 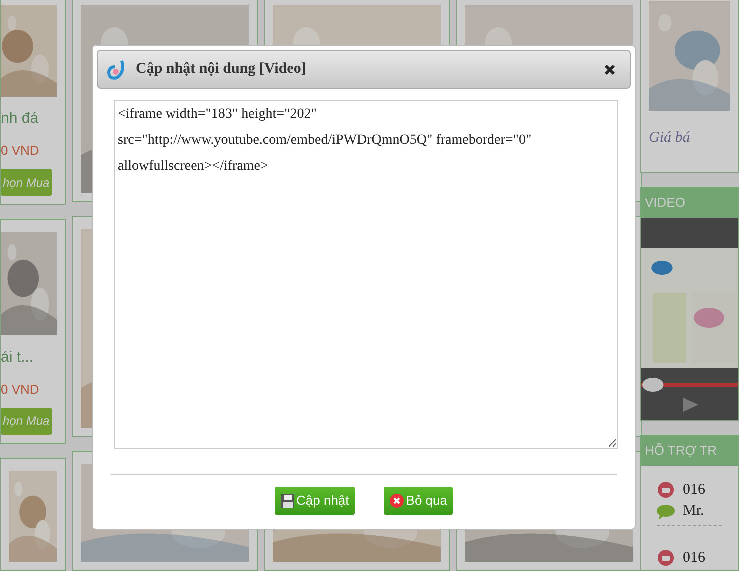 What do you see at coordinates (670, 138) in the screenshot?
I see `price-label: Giá bá` at bounding box center [670, 138].